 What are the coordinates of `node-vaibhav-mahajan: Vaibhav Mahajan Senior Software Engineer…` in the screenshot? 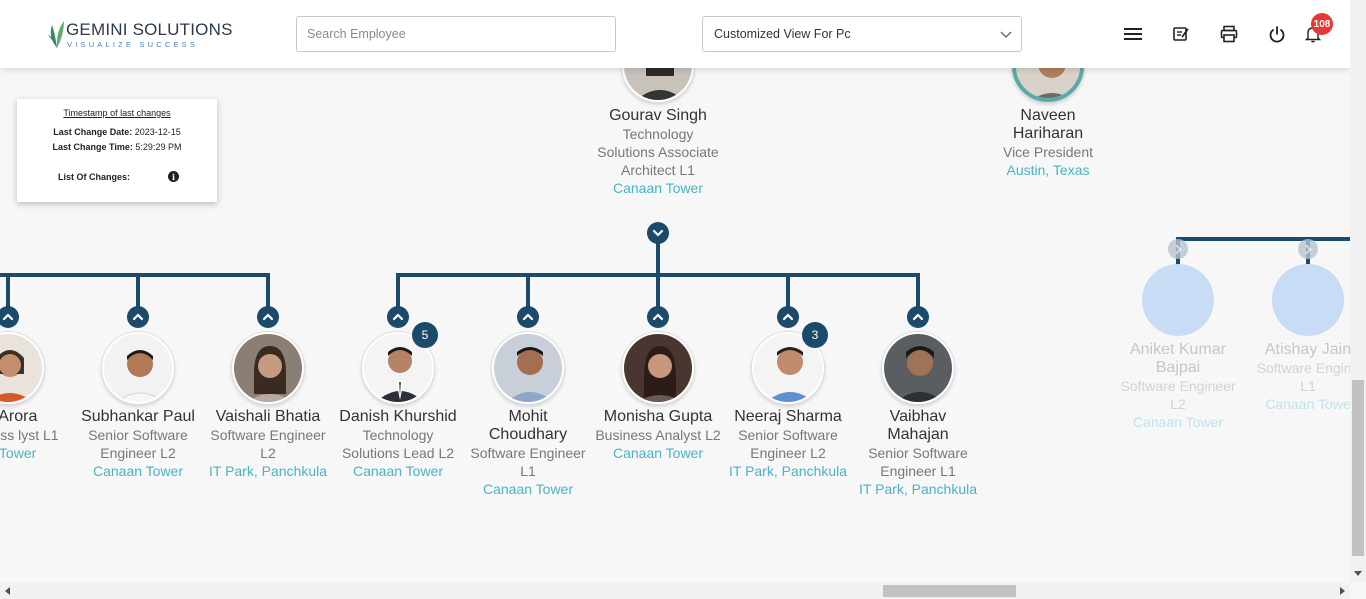 It's located at (918, 453).